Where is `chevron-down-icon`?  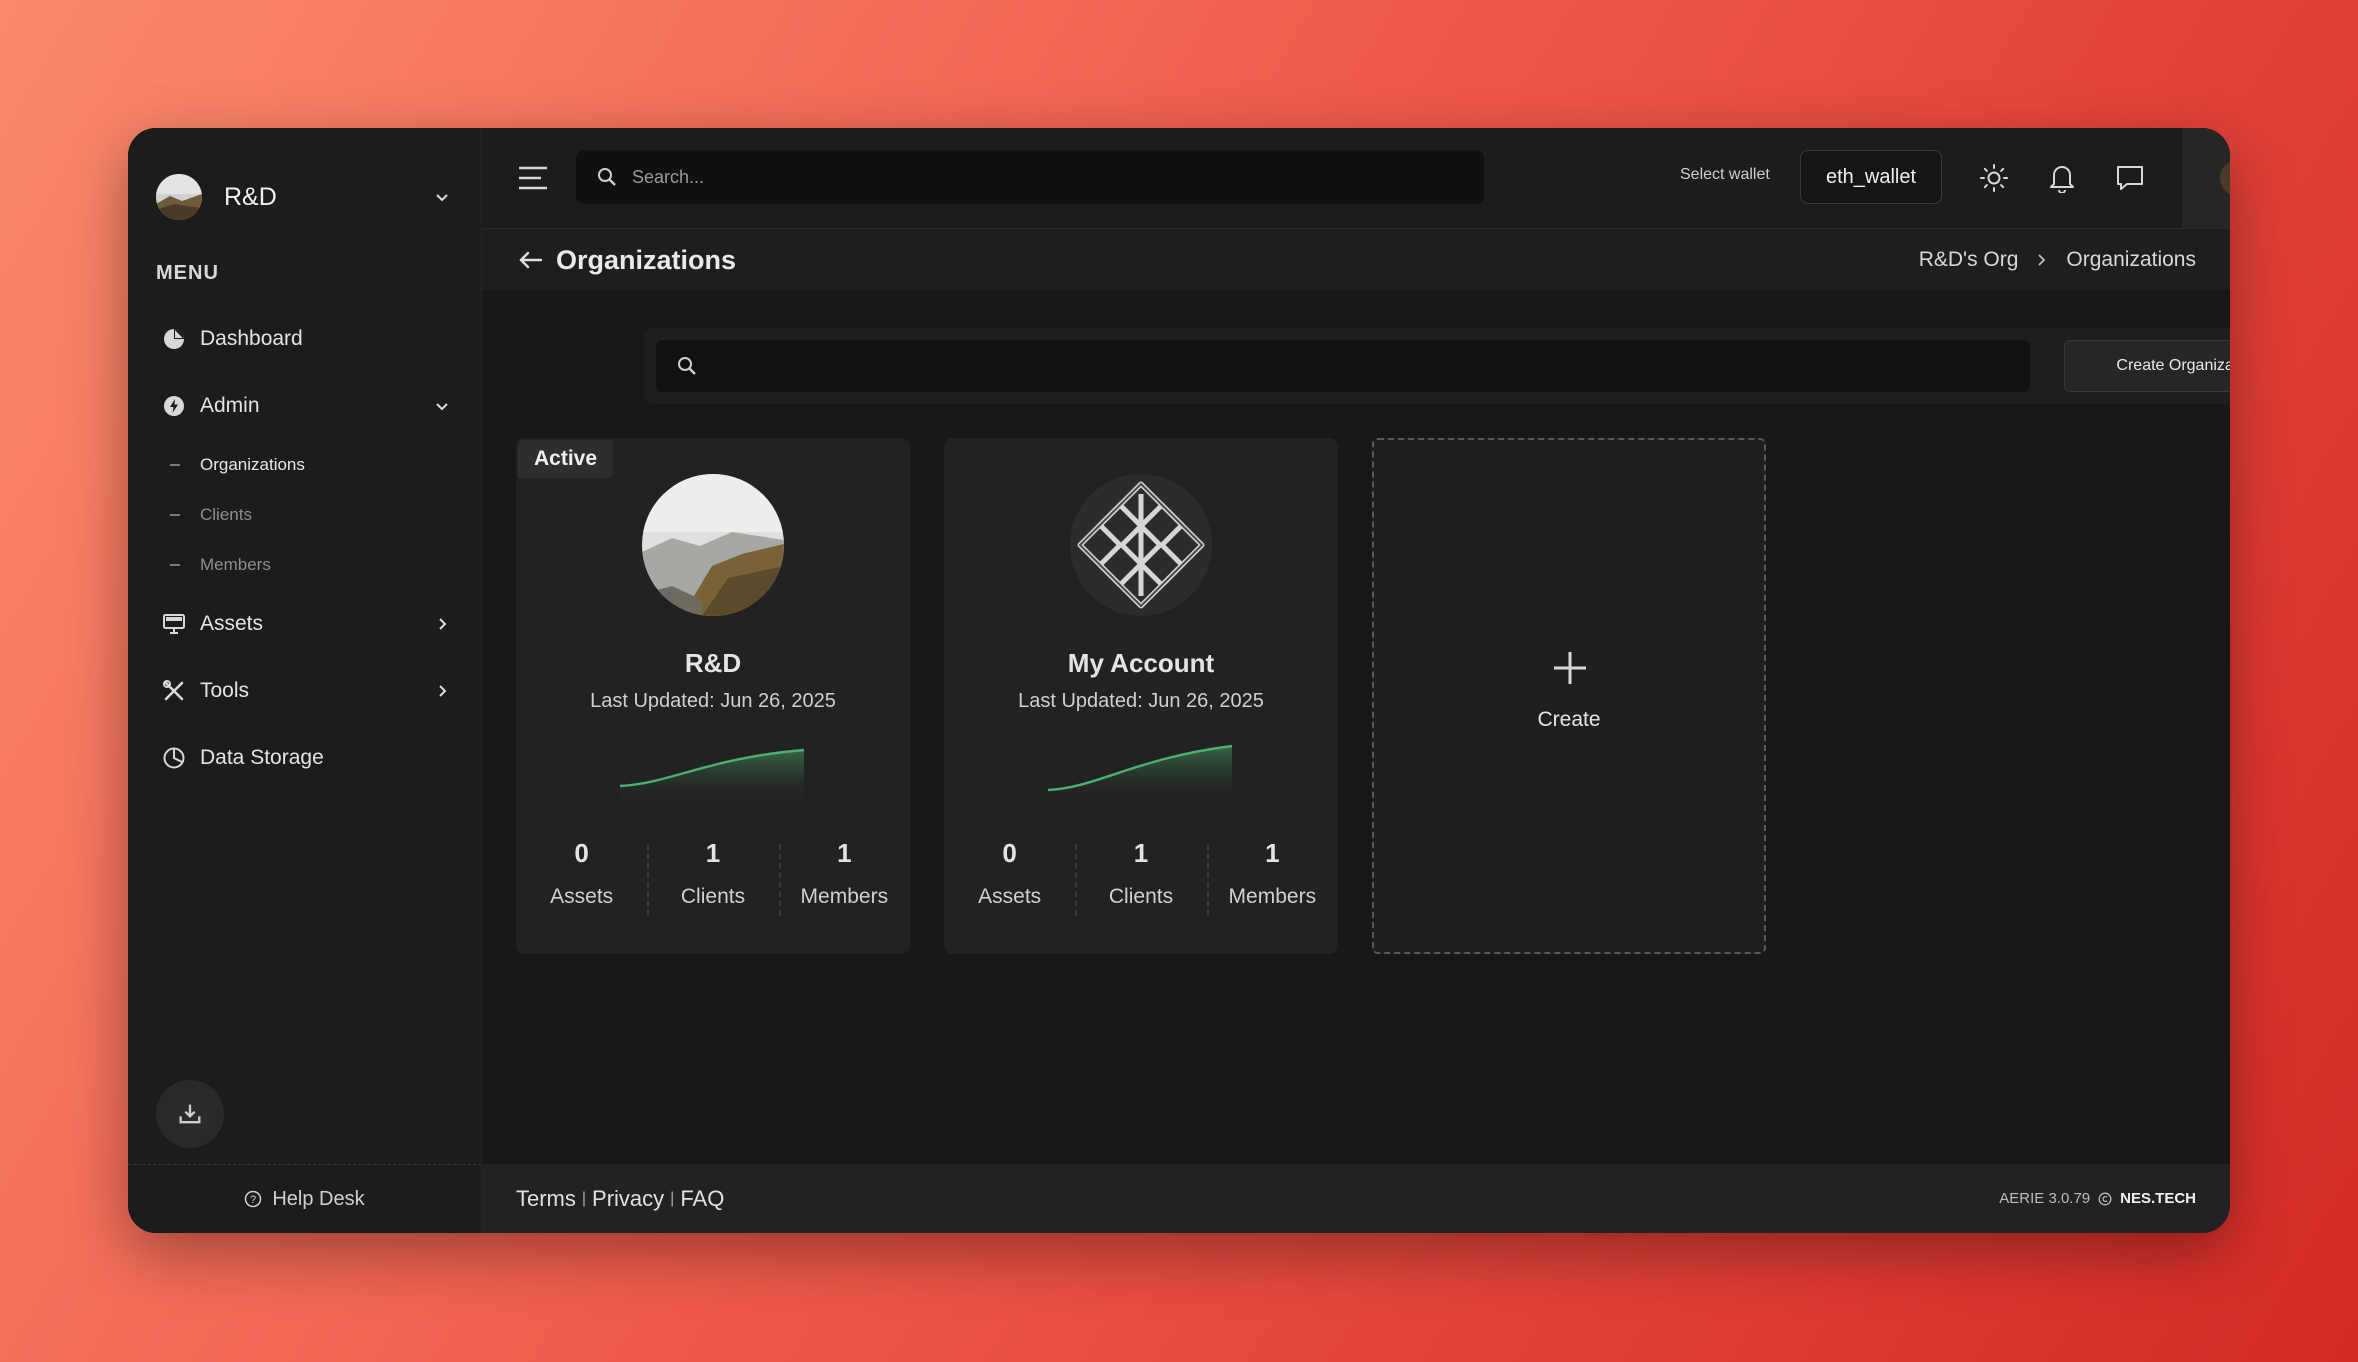
chevron-down-icon is located at coordinates (442, 406).